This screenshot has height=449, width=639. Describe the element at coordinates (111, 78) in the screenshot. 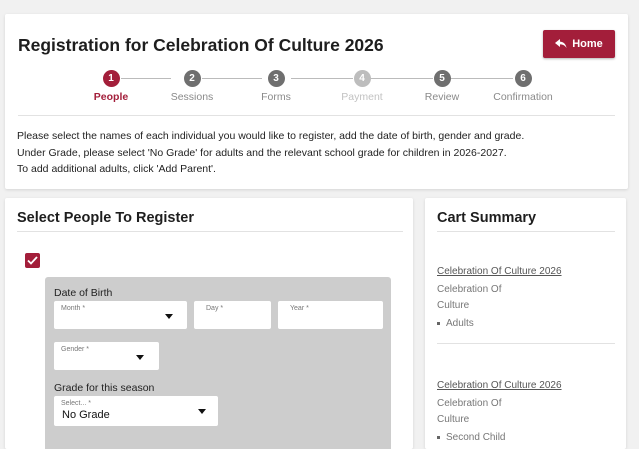

I see `step-number: 1` at that location.